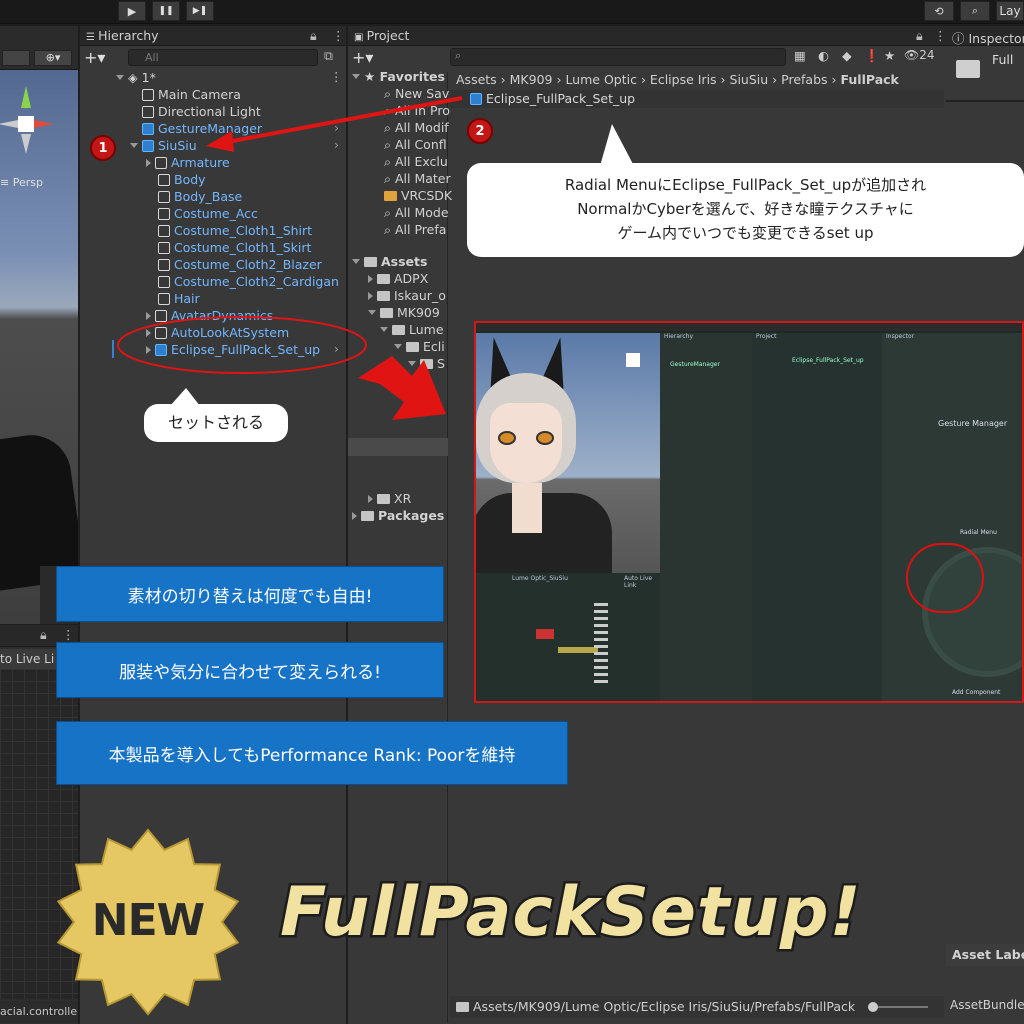  I want to click on callout-set: セットされる, so click(216, 423).